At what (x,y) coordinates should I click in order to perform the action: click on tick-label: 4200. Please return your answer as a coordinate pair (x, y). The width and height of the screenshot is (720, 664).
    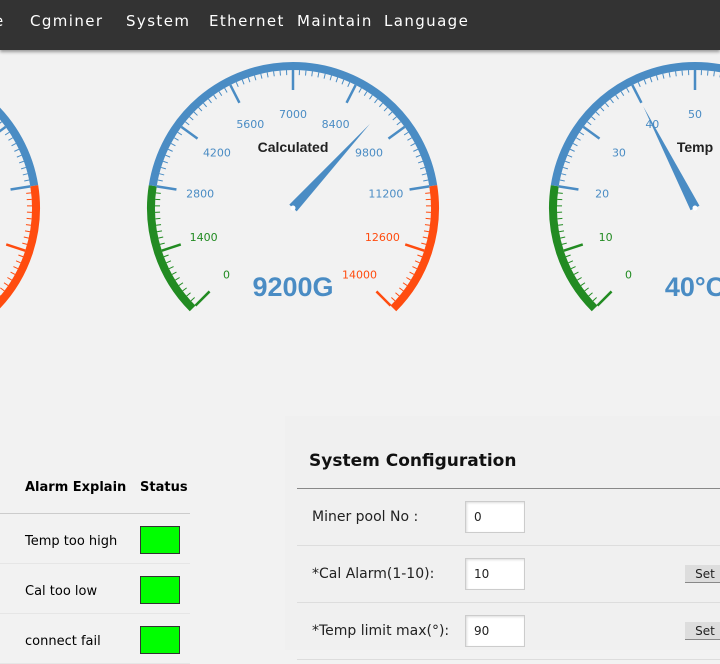
    Looking at the image, I should click on (217, 153).